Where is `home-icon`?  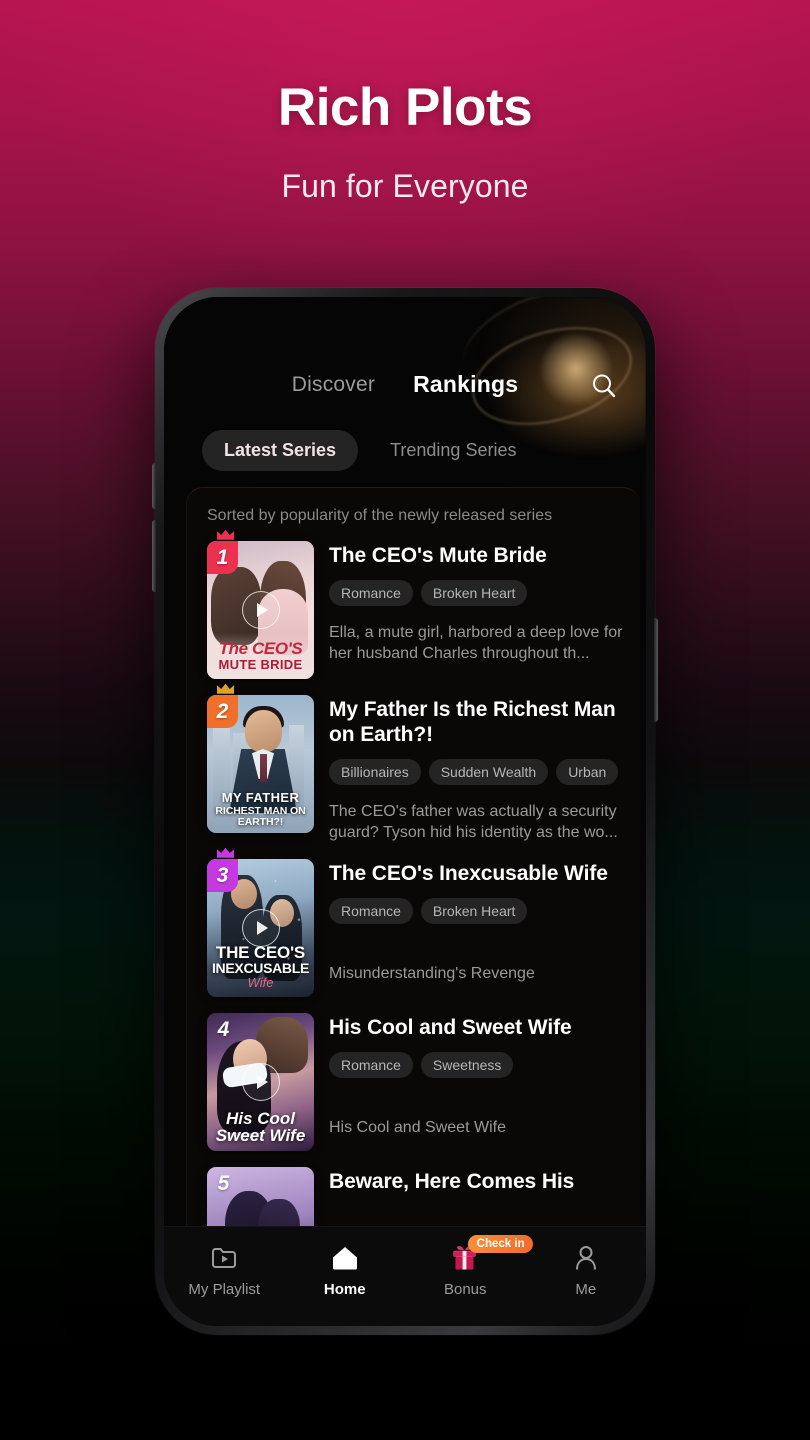
home-icon is located at coordinates (345, 1258).